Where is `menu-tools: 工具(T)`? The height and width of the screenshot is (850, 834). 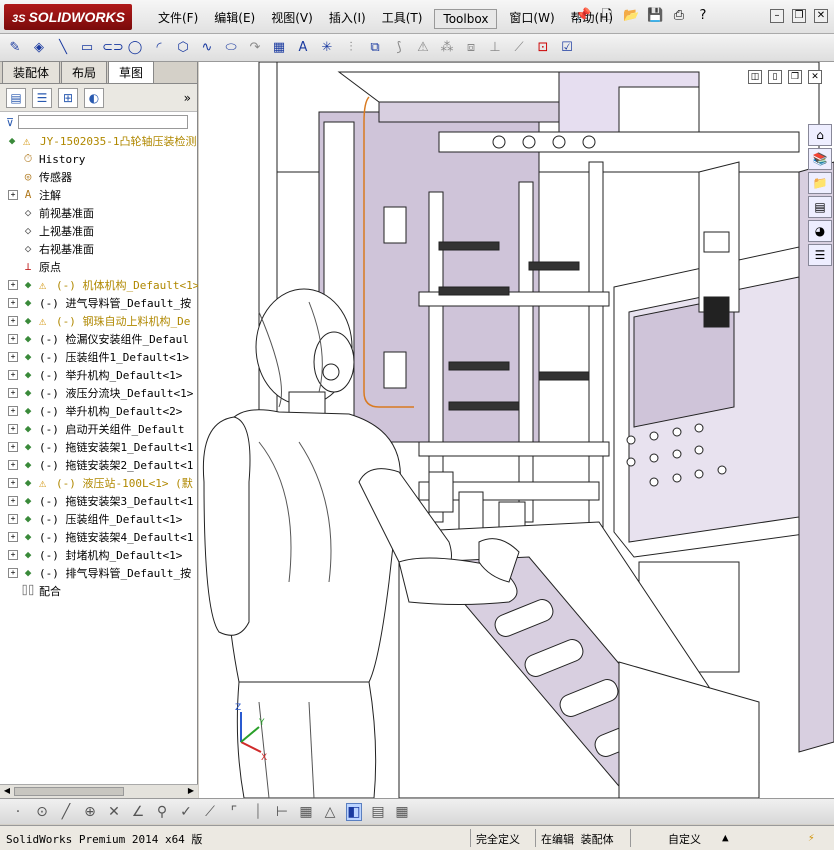
menu-tools: 工具(T) is located at coordinates (402, 19).